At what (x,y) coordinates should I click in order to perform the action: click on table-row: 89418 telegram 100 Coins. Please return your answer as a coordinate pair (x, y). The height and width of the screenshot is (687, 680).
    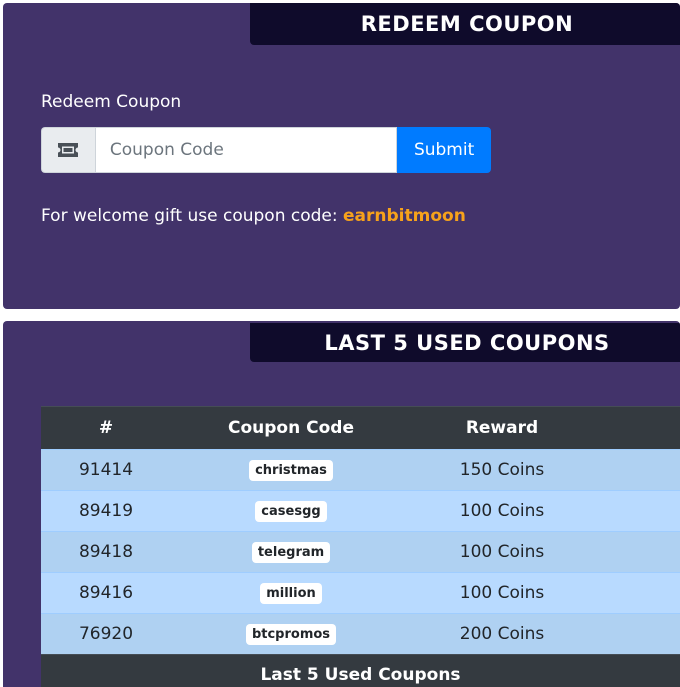
    Looking at the image, I should click on (360, 552).